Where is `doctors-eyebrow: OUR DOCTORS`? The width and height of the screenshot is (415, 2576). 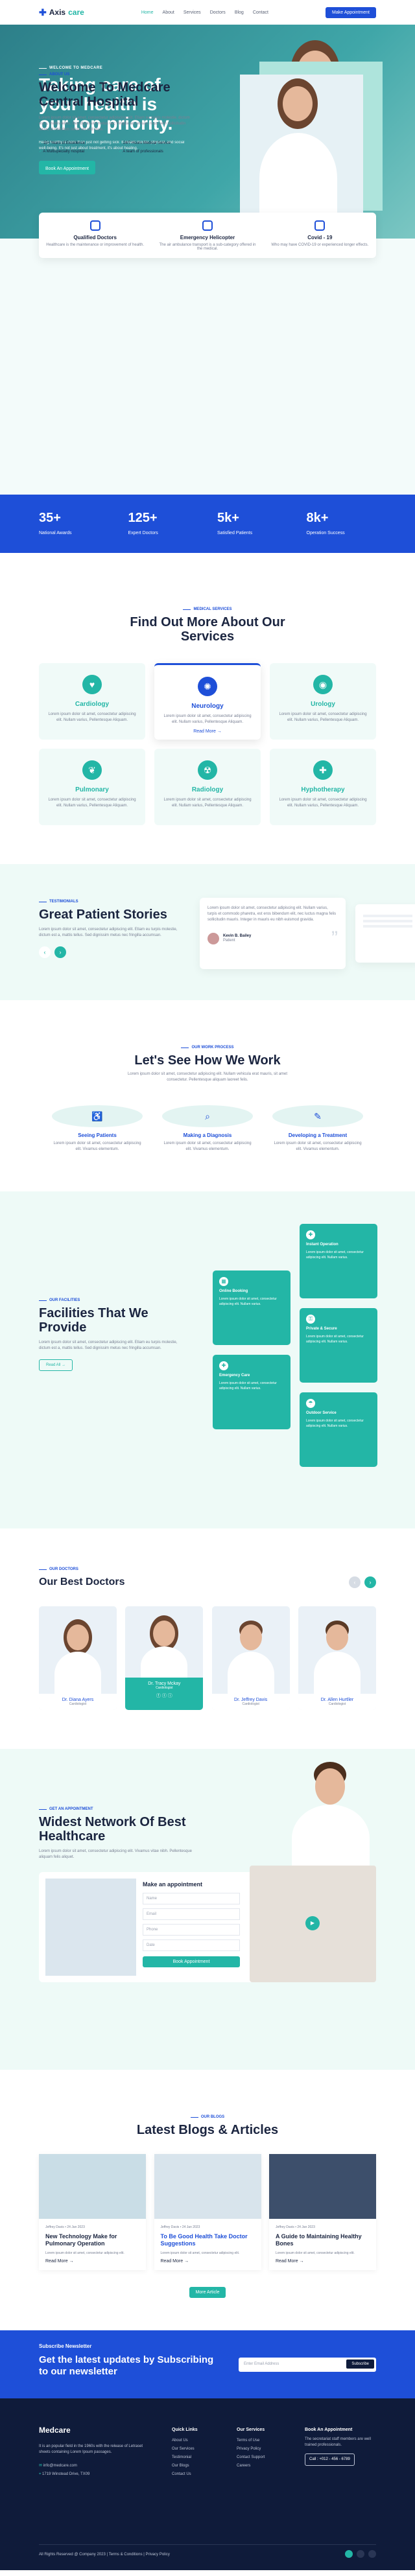
doctors-eyebrow: OUR DOCTORS is located at coordinates (207, 1569).